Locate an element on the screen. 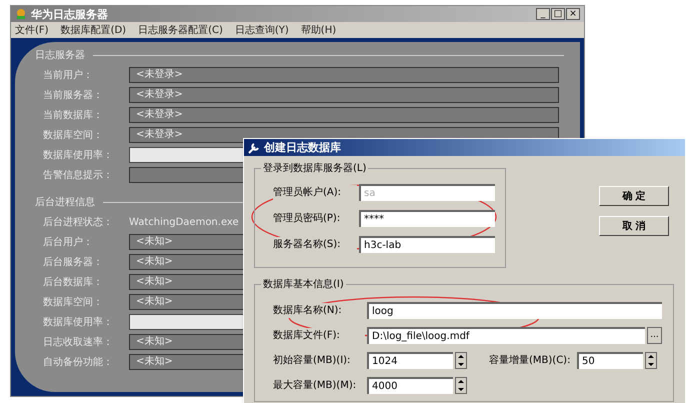 The height and width of the screenshot is (403, 686). close-button: × is located at coordinates (573, 14).